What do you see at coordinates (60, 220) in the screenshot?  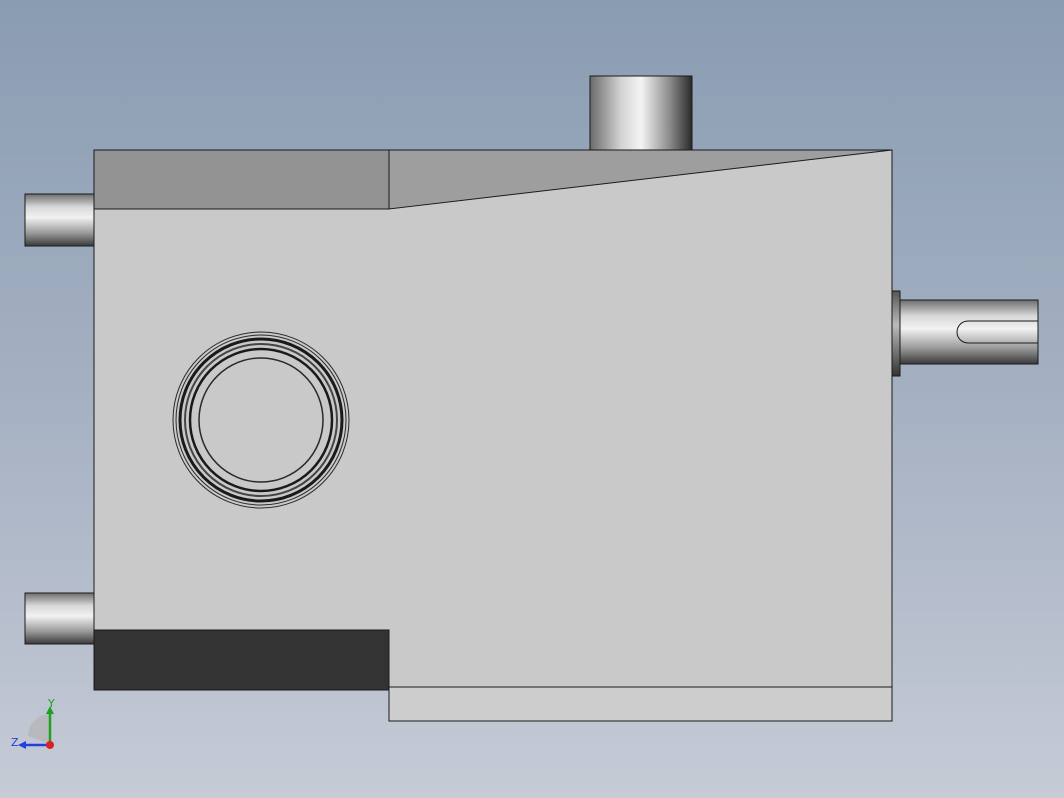 I see `left-upper-shaft` at bounding box center [60, 220].